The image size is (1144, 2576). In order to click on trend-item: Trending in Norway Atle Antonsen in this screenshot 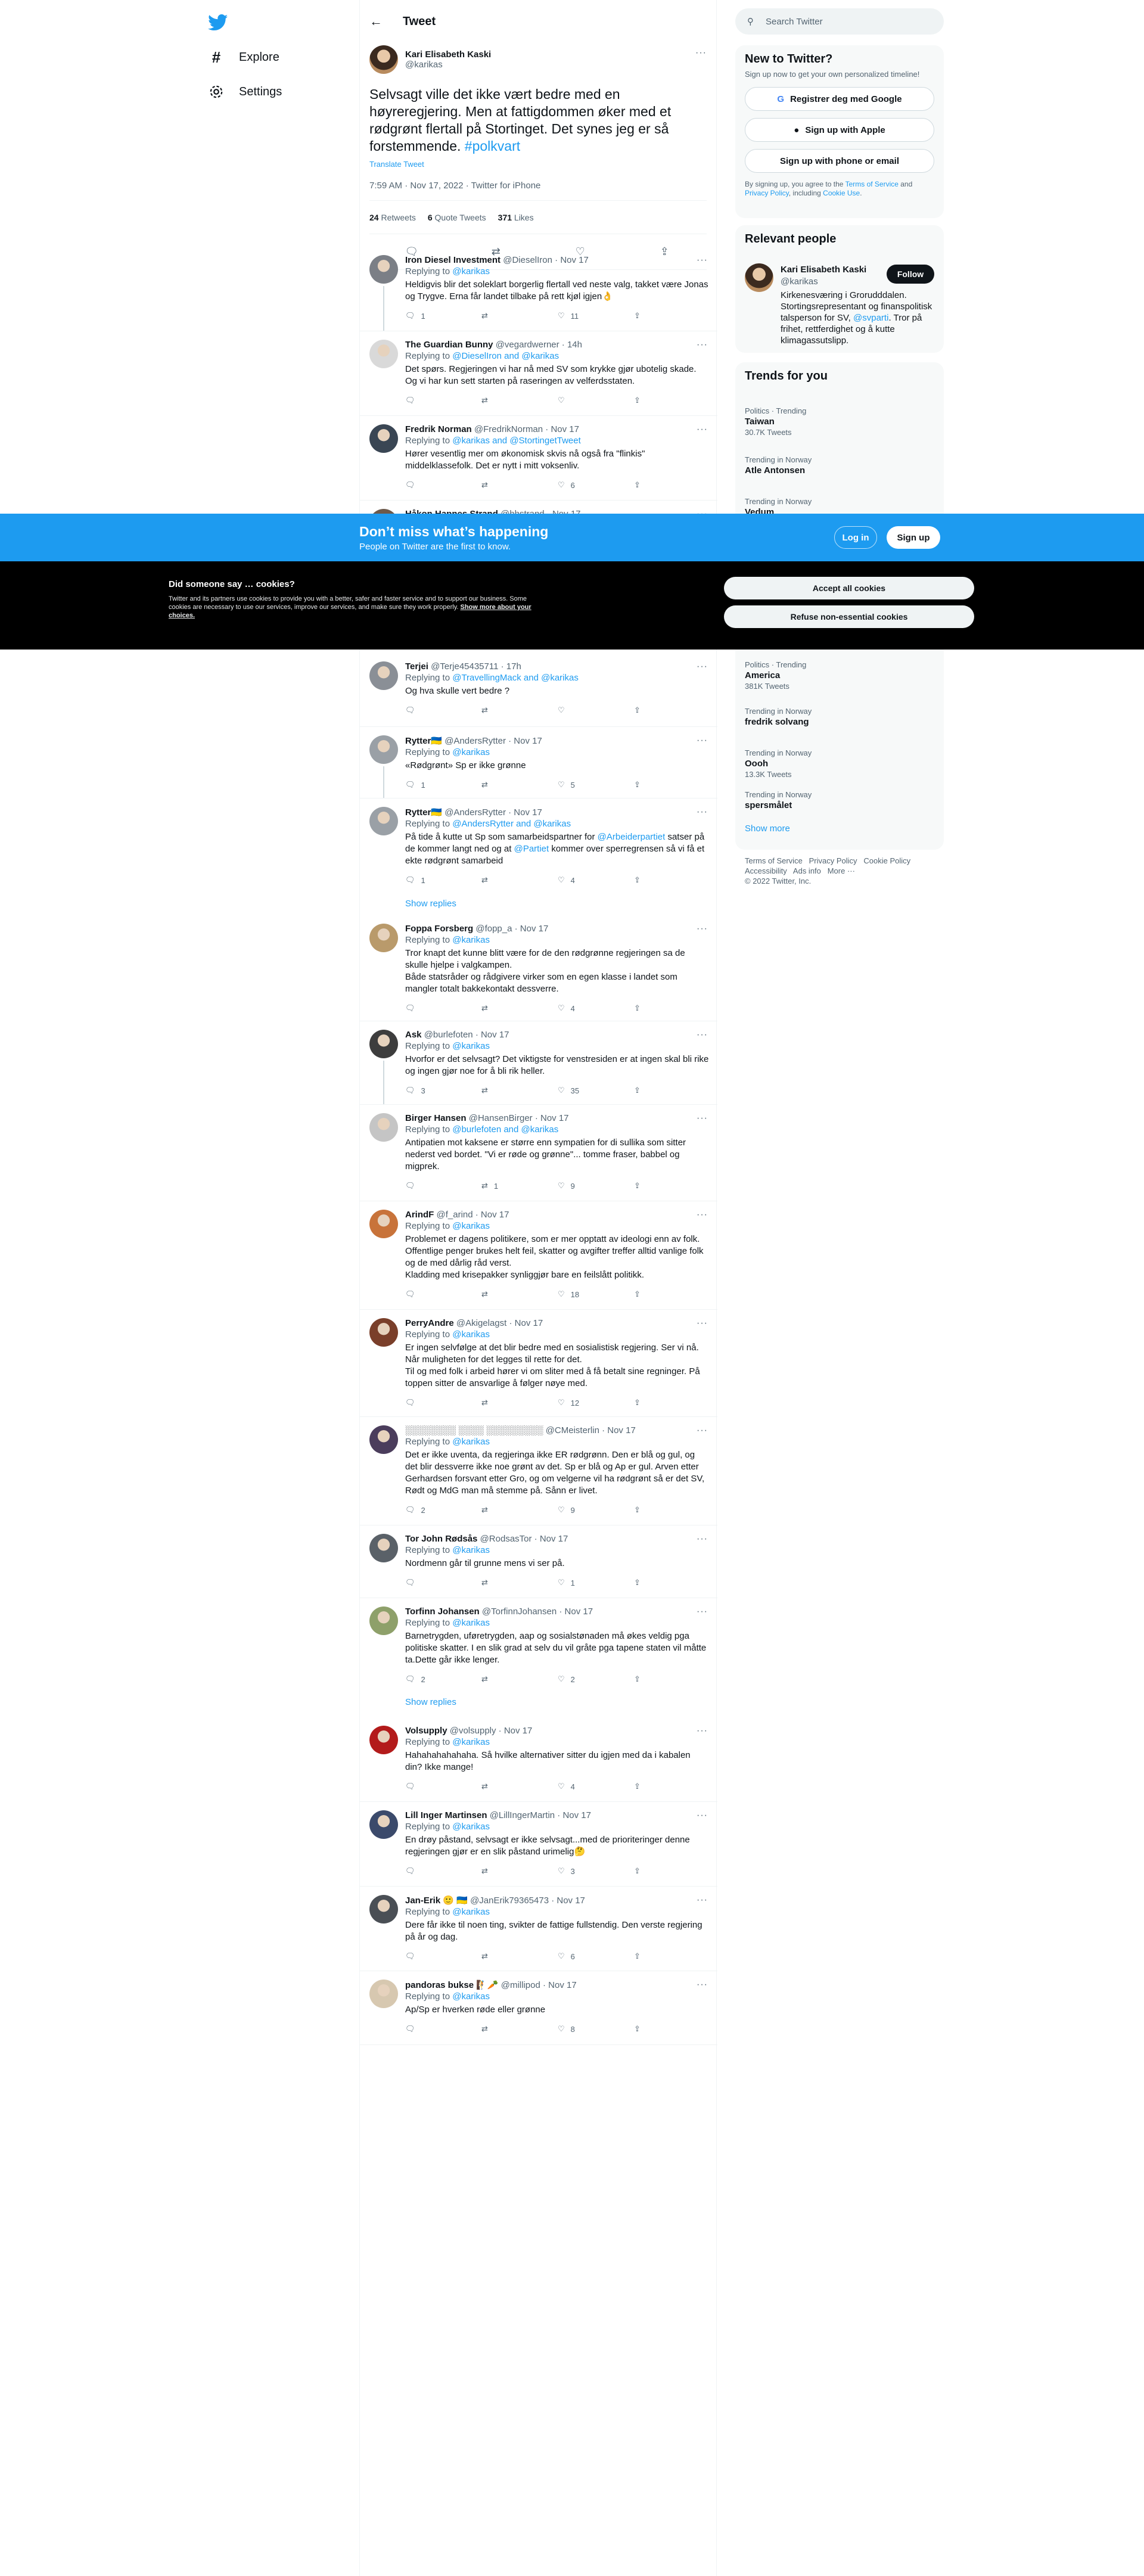, I will do `click(778, 465)`.